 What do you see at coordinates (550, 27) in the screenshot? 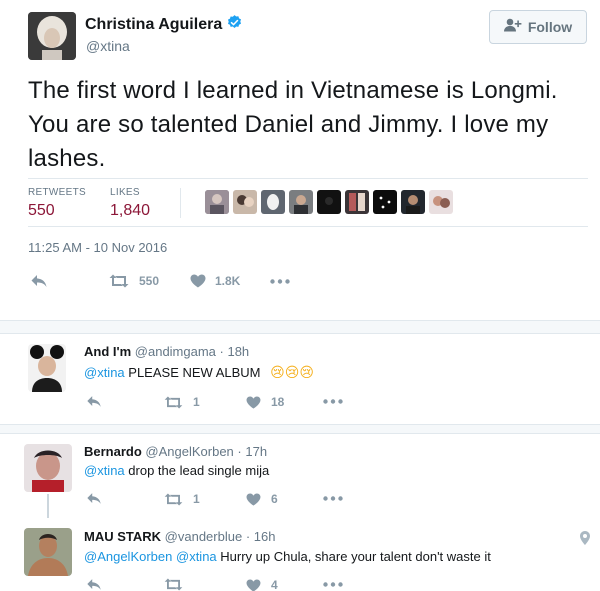
I see `follow-label: Follow` at bounding box center [550, 27].